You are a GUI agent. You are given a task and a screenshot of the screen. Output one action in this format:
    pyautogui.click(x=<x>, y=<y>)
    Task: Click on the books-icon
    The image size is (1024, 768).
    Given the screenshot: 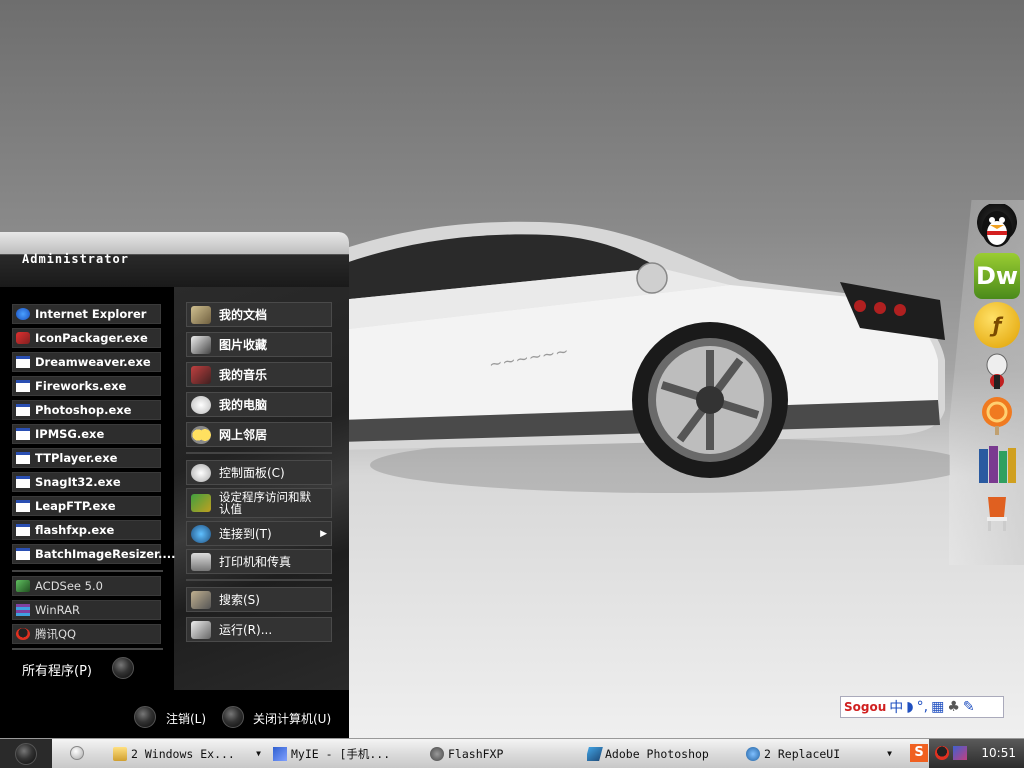 What is the action you would take?
    pyautogui.click(x=997, y=465)
    